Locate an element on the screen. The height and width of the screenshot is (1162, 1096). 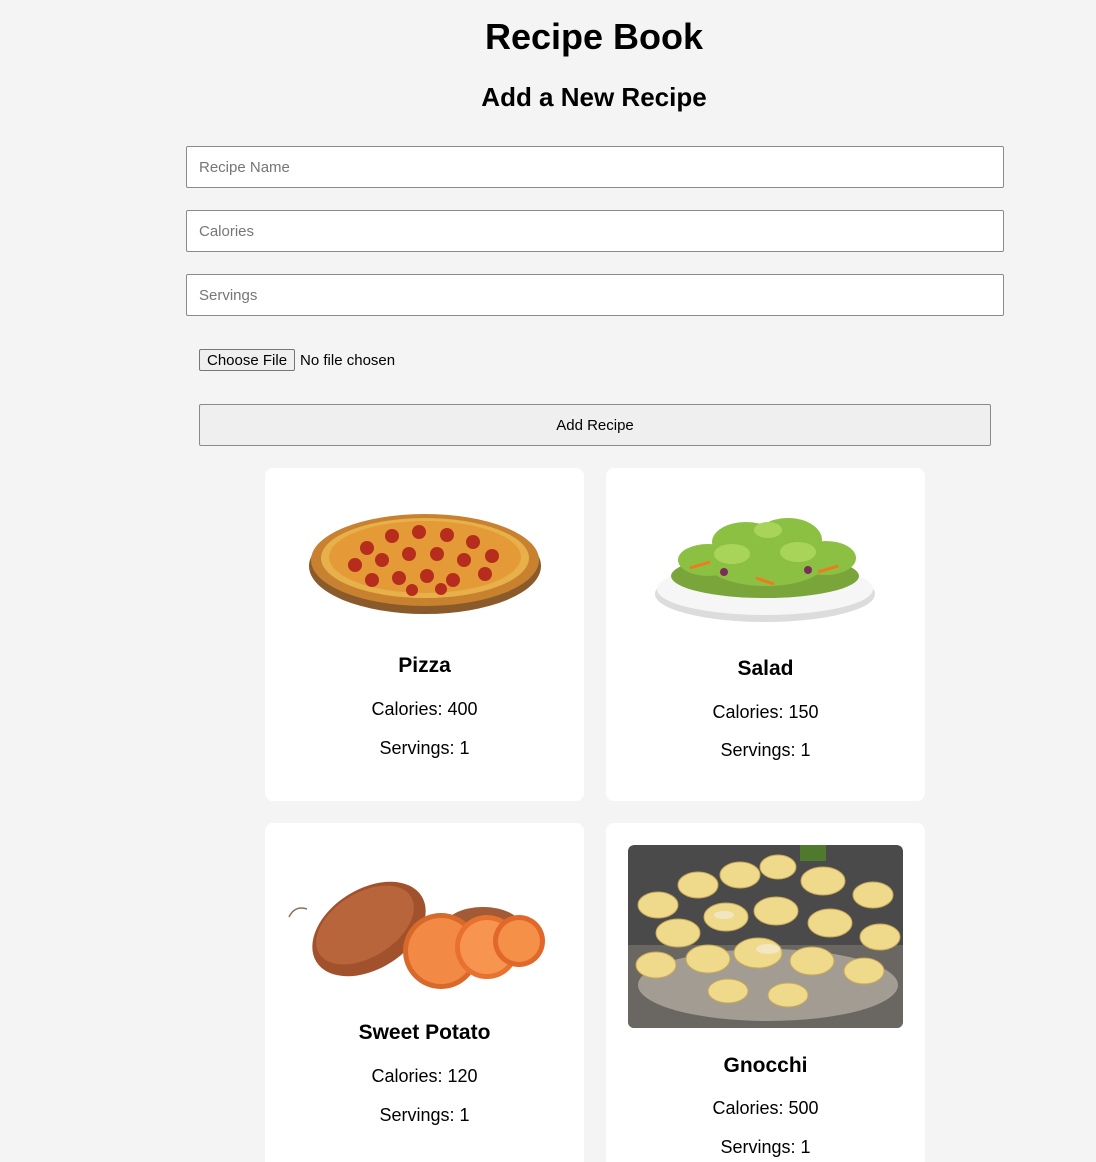
add-recipe-button: Add Recipe is located at coordinates (595, 425).